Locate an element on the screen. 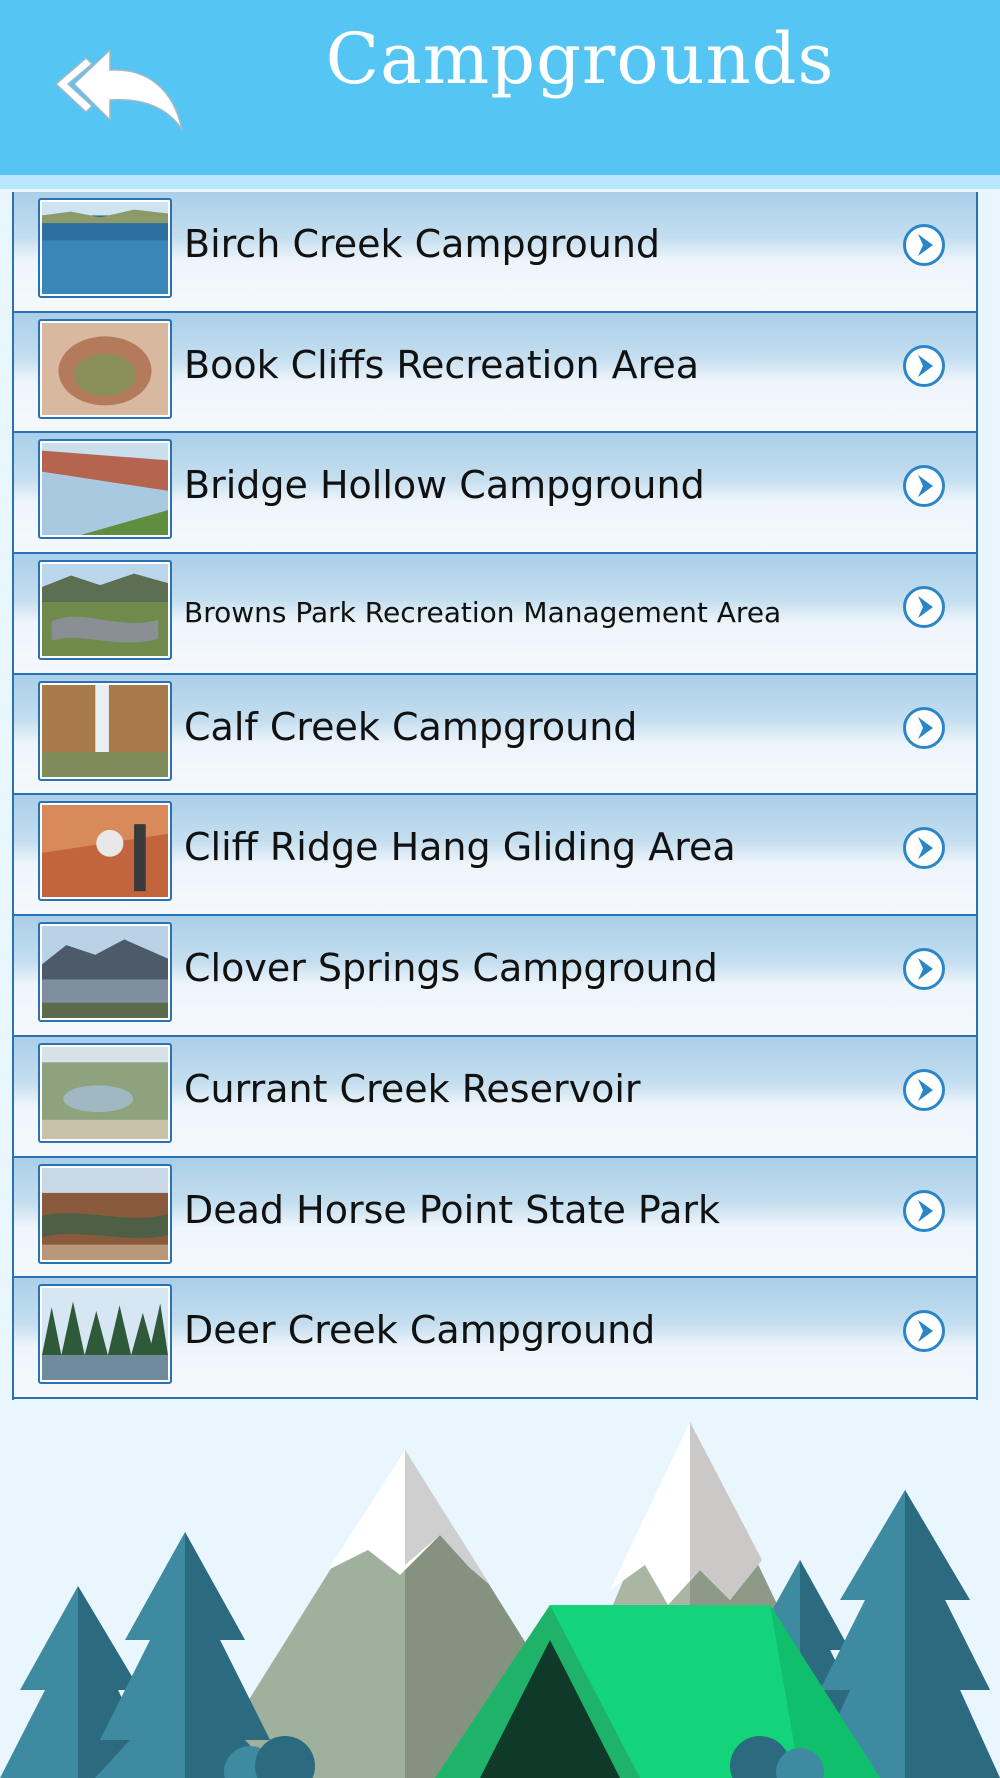 The width and height of the screenshot is (1000, 1778). header-divider is located at coordinates (500, 182).